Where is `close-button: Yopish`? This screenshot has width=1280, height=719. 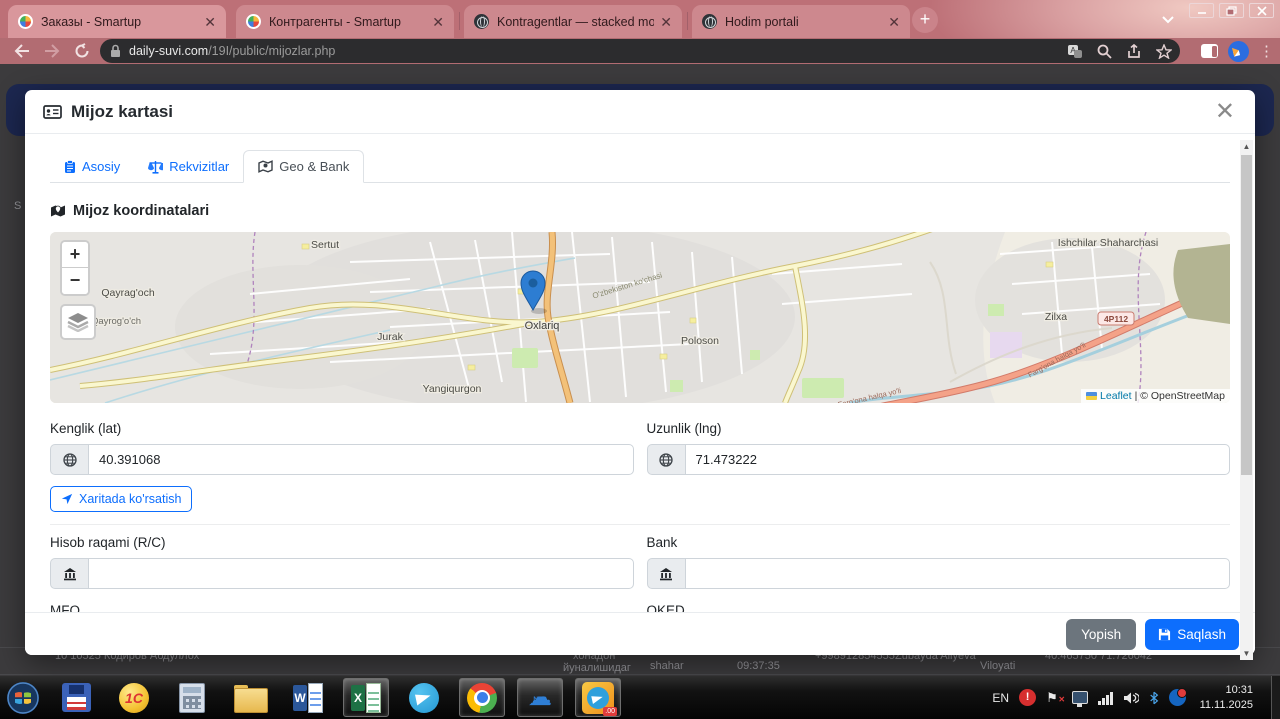
close-button: Yopish is located at coordinates (1101, 634).